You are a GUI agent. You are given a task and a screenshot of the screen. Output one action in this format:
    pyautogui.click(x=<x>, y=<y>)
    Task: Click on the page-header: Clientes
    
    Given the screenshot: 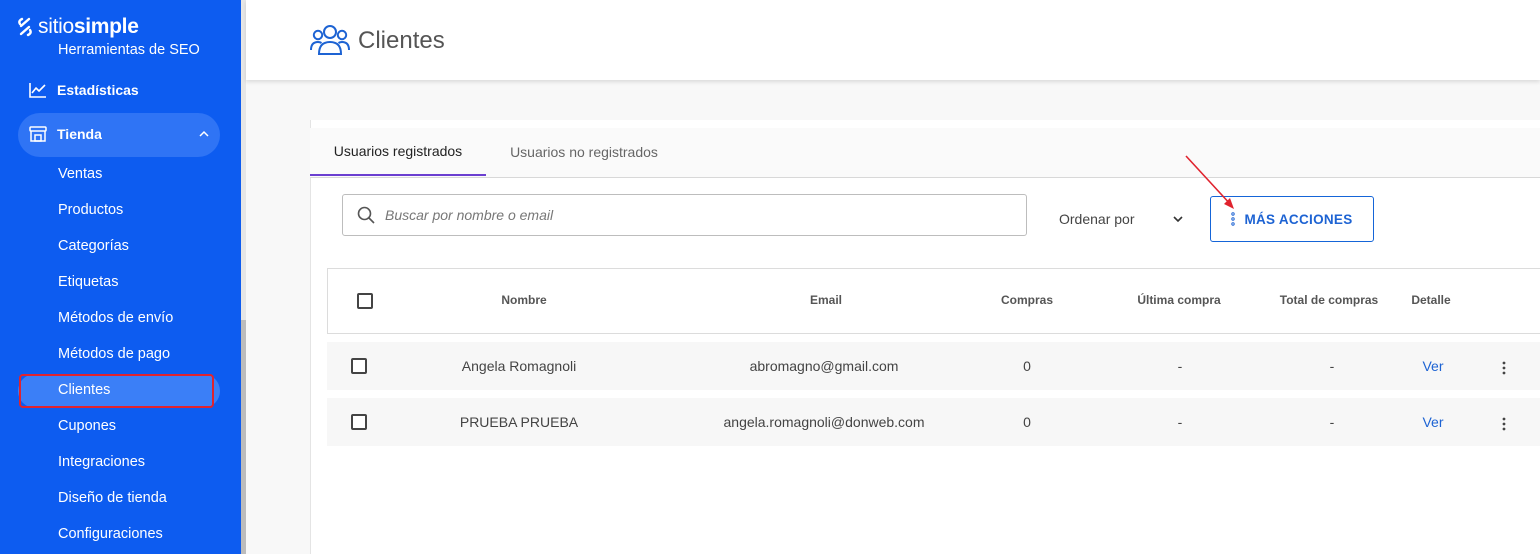 What is the action you would take?
    pyautogui.click(x=893, y=40)
    